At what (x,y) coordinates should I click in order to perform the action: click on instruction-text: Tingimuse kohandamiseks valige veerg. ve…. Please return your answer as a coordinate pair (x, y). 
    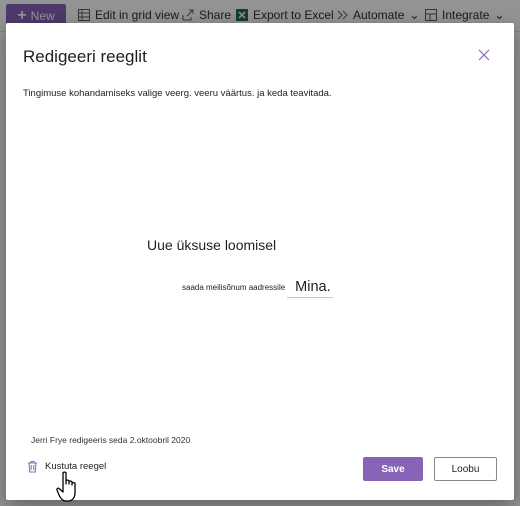
    Looking at the image, I should click on (177, 93).